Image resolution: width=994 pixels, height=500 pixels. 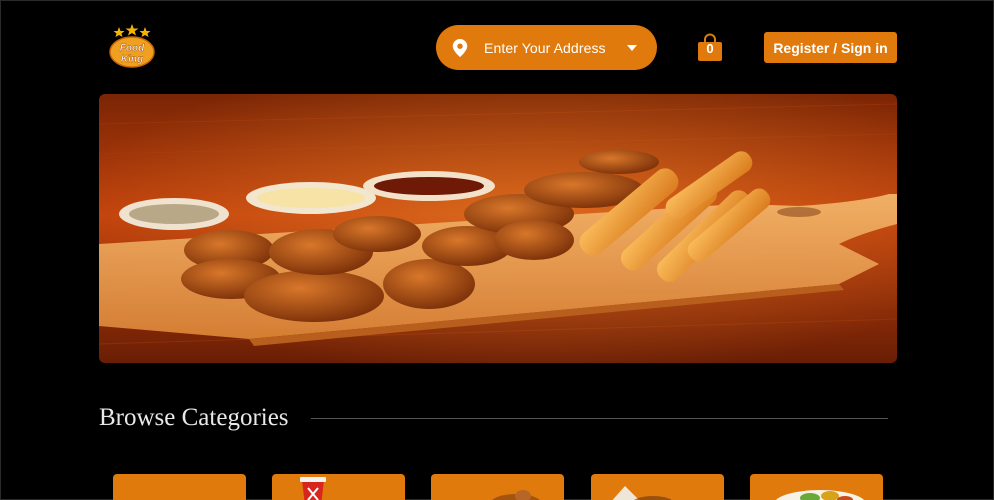 I want to click on food-king-logo: Food King, so click(x=132, y=47).